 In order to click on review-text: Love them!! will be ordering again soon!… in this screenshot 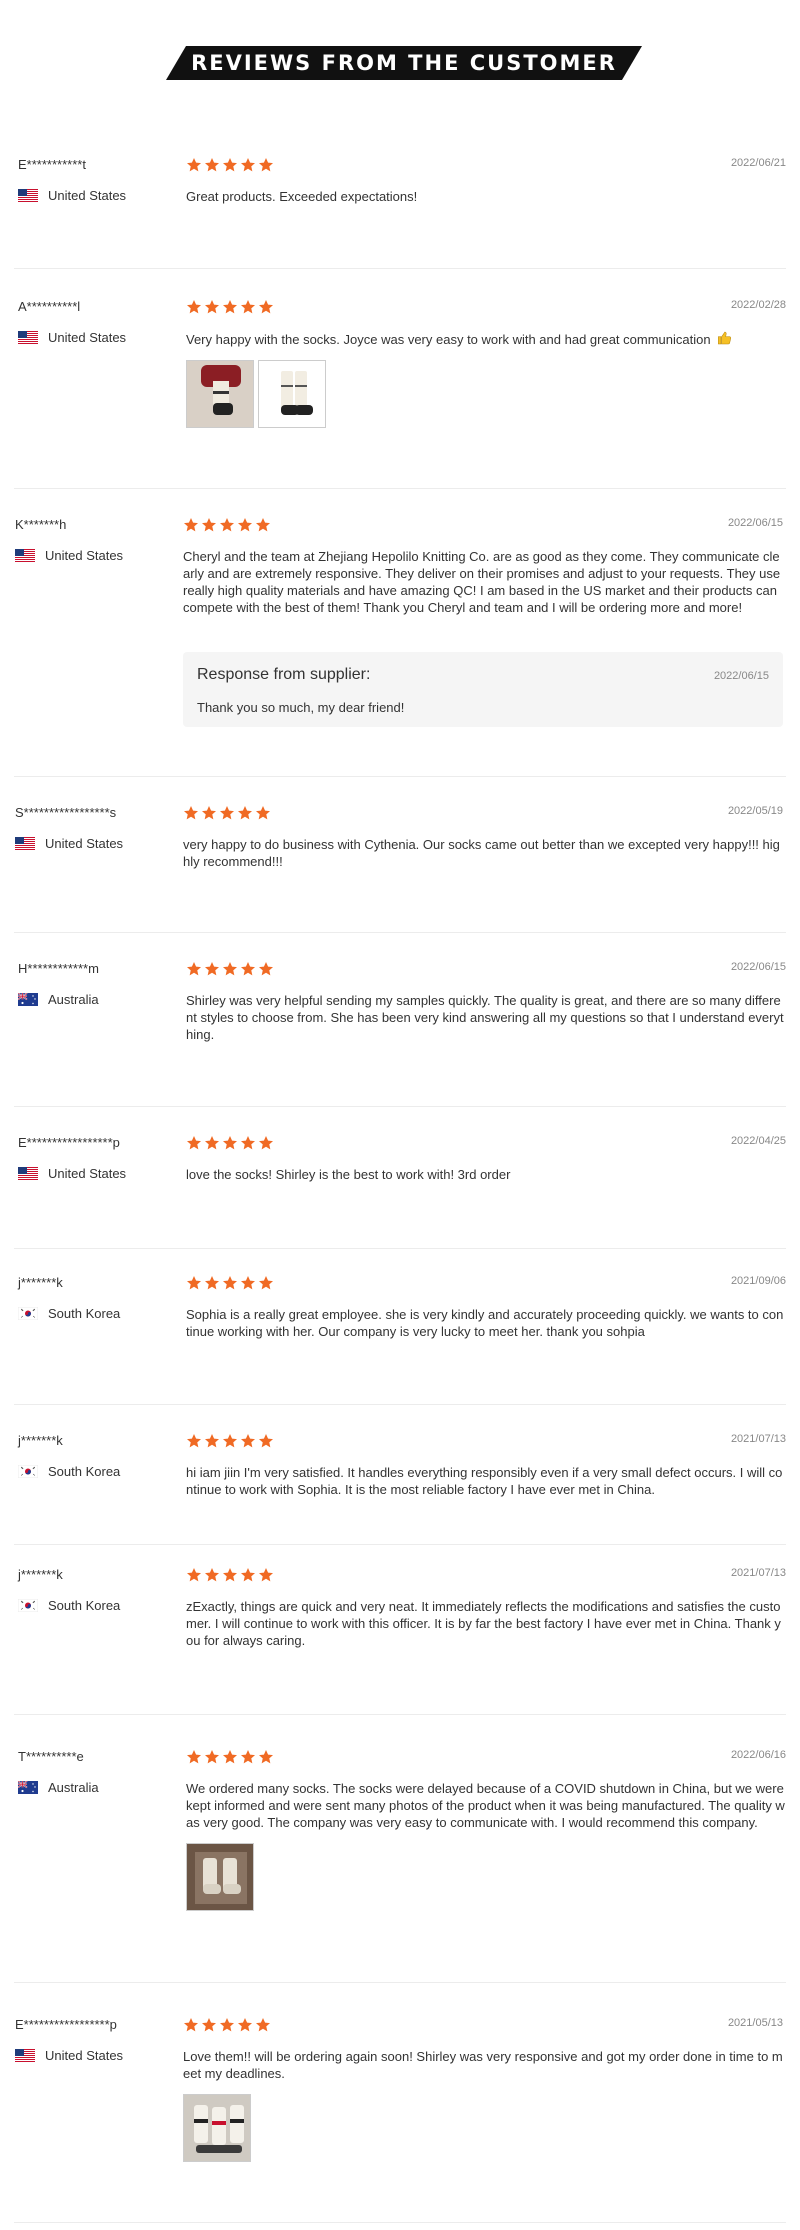, I will do `click(483, 2065)`.